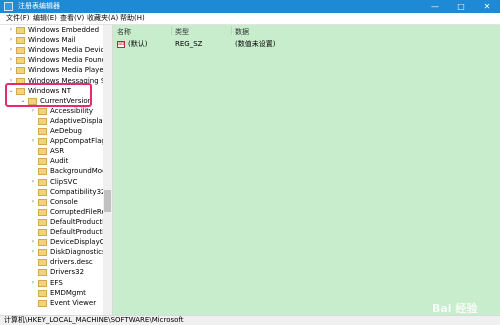 This screenshot has width=500, height=325. What do you see at coordinates (487, 6) in the screenshot?
I see `close-button: ✕` at bounding box center [487, 6].